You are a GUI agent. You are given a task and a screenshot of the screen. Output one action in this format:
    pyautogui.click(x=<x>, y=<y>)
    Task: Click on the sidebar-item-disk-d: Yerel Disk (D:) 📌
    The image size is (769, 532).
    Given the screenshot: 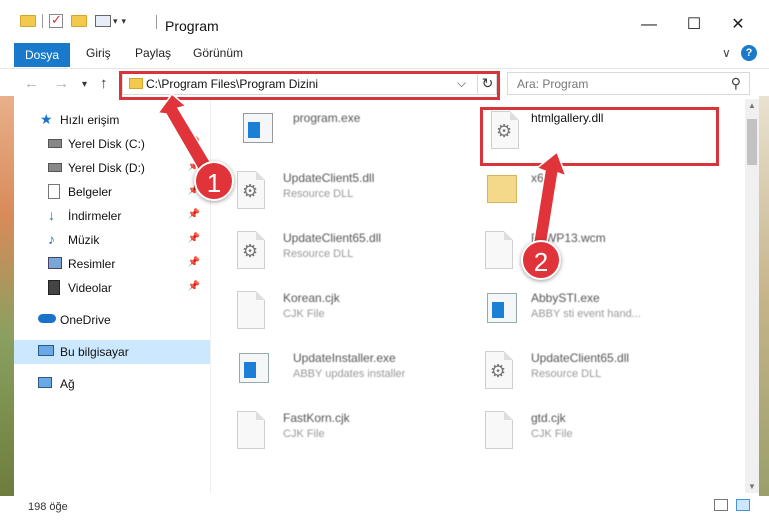 What is the action you would take?
    pyautogui.click(x=112, y=168)
    